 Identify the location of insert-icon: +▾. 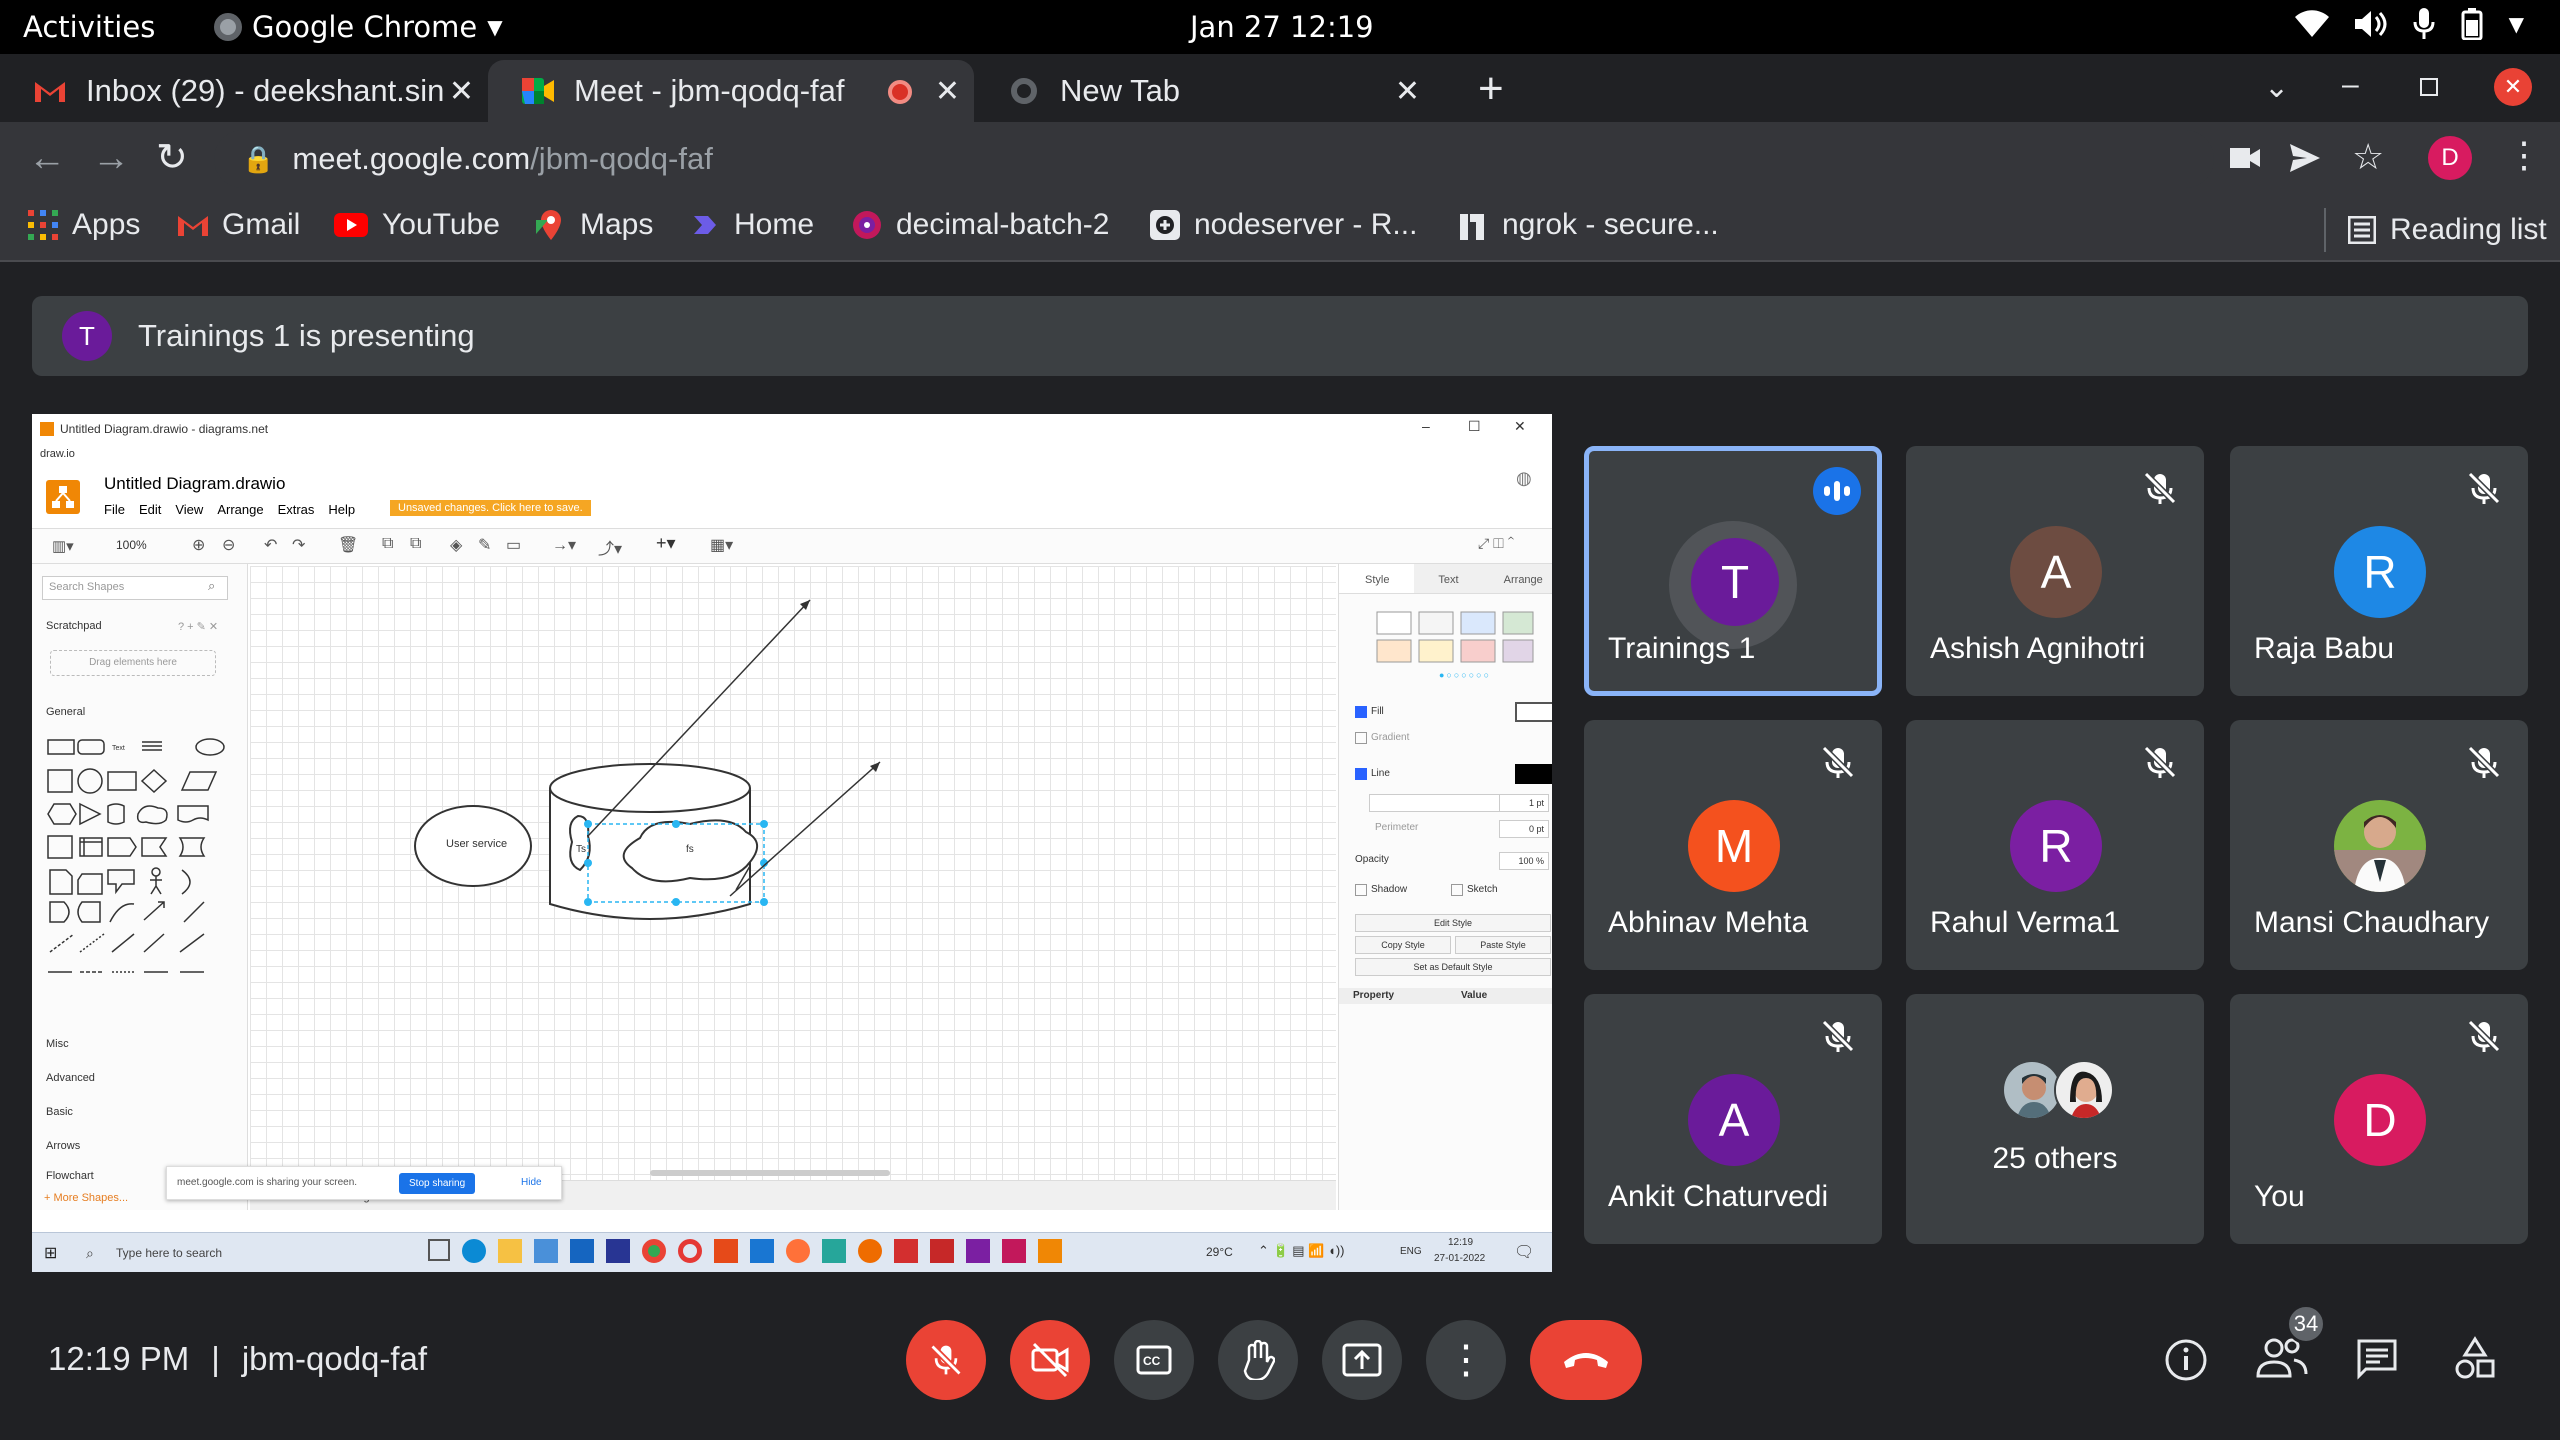
(666, 543).